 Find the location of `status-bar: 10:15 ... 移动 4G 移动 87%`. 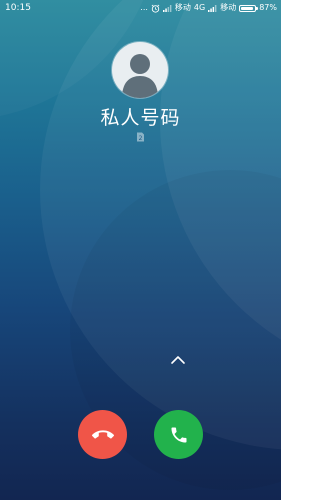

status-bar: 10:15 ... 移动 4G 移动 87% is located at coordinates (140, 8).